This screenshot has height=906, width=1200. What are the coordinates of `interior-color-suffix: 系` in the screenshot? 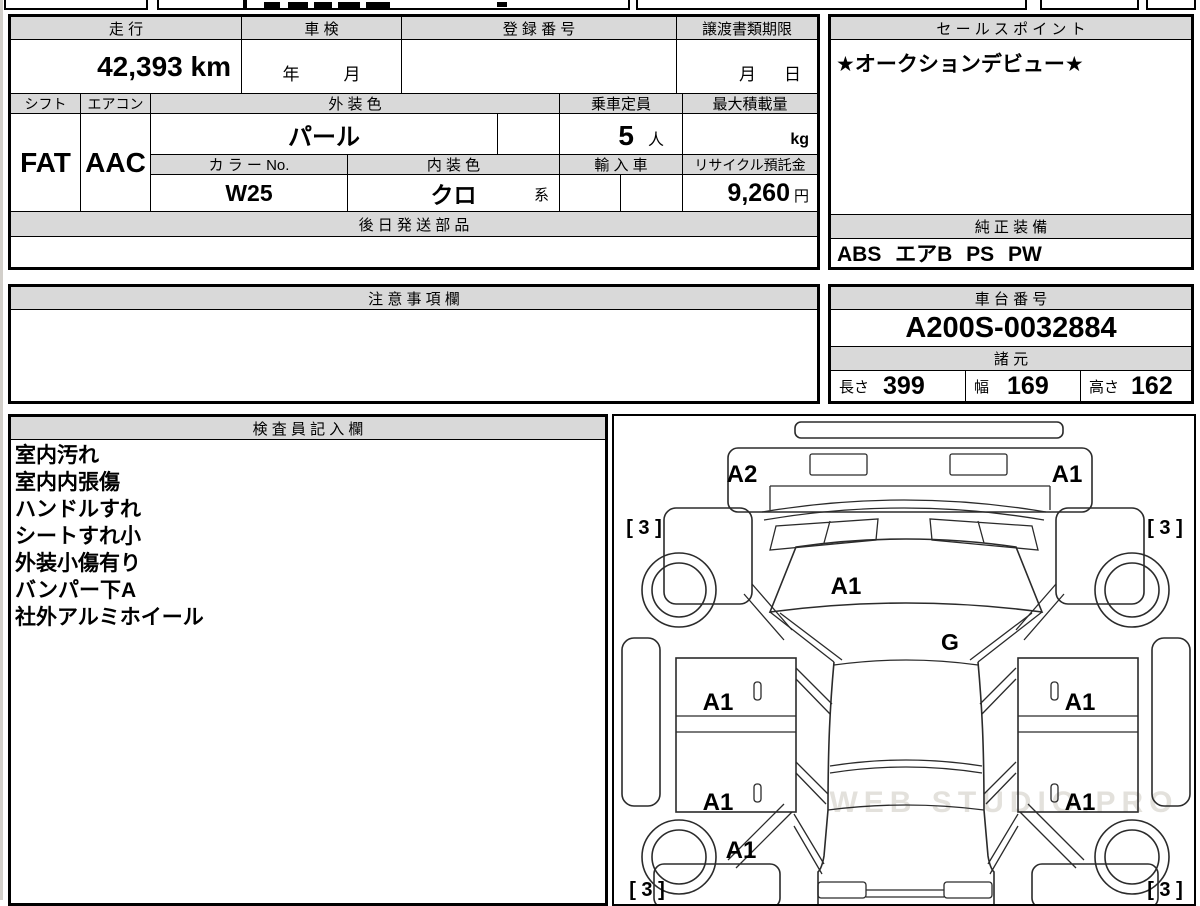 It's located at (541, 195).